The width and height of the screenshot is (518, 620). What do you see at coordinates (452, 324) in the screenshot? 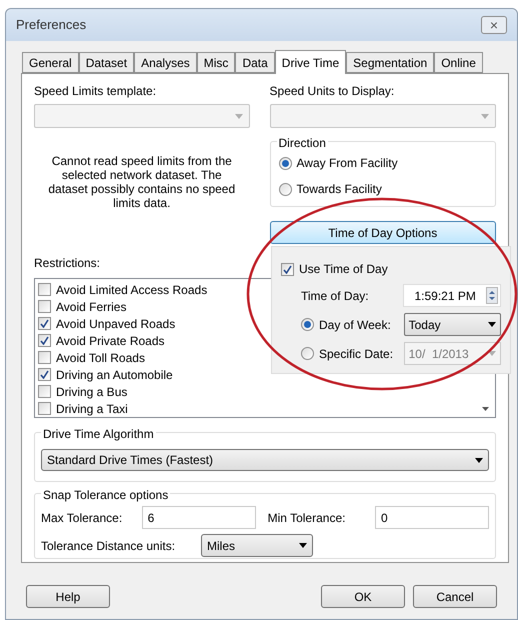
I see `dropdown: Today` at bounding box center [452, 324].